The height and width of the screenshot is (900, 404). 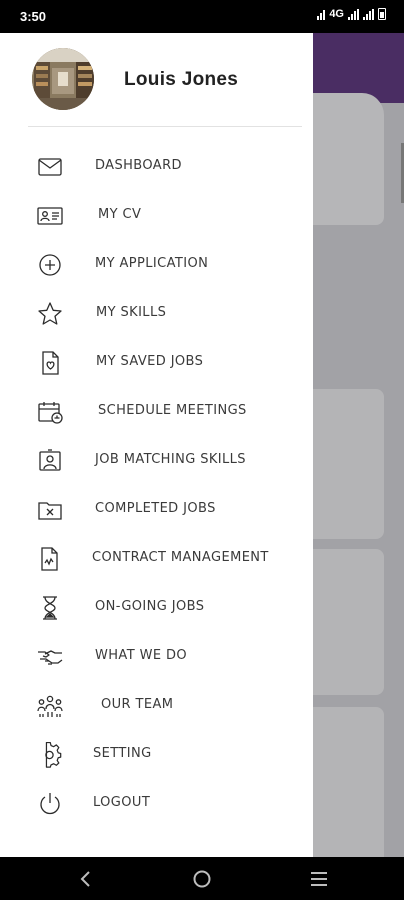 What do you see at coordinates (50, 265) in the screenshot?
I see `plus-circle-icon` at bounding box center [50, 265].